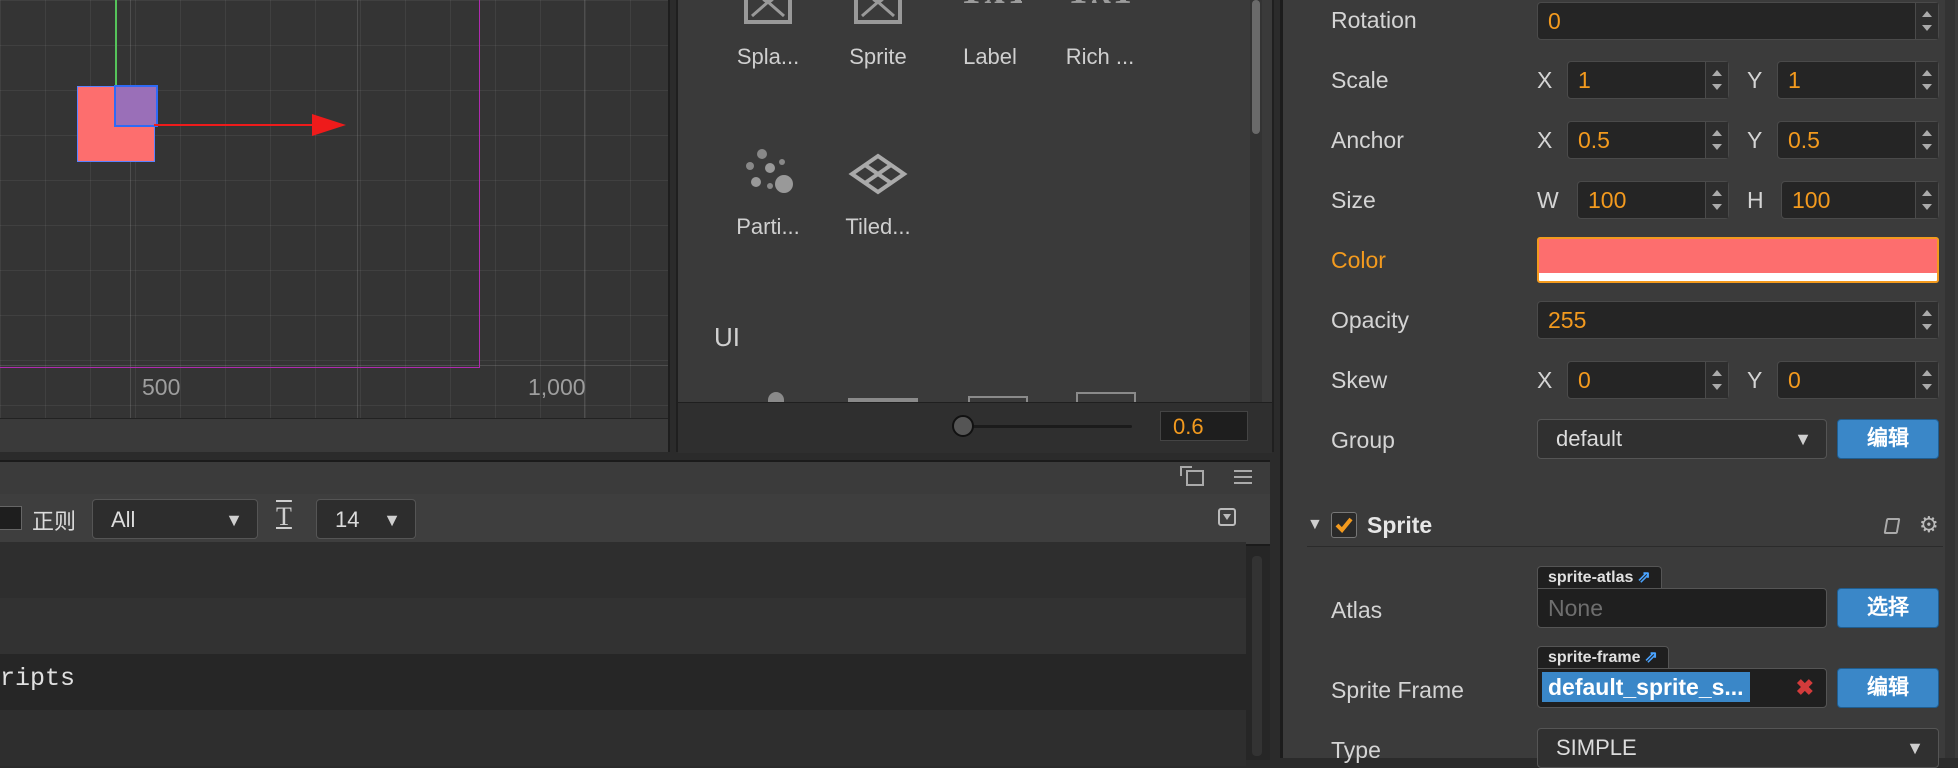 The height and width of the screenshot is (768, 1958). What do you see at coordinates (990, 35) in the screenshot?
I see `library-item-label-node: TxT Label` at bounding box center [990, 35].